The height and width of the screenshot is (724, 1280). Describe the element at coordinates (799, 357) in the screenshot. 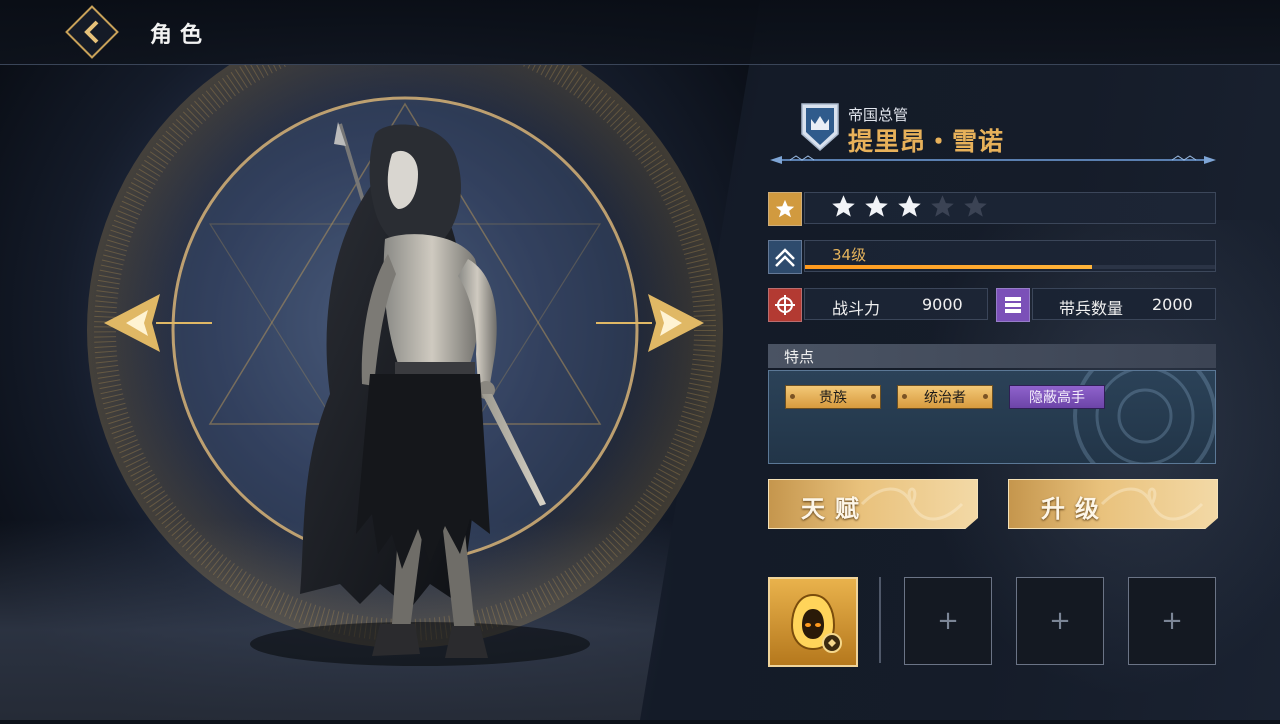

I see `traits-title: 特点` at that location.